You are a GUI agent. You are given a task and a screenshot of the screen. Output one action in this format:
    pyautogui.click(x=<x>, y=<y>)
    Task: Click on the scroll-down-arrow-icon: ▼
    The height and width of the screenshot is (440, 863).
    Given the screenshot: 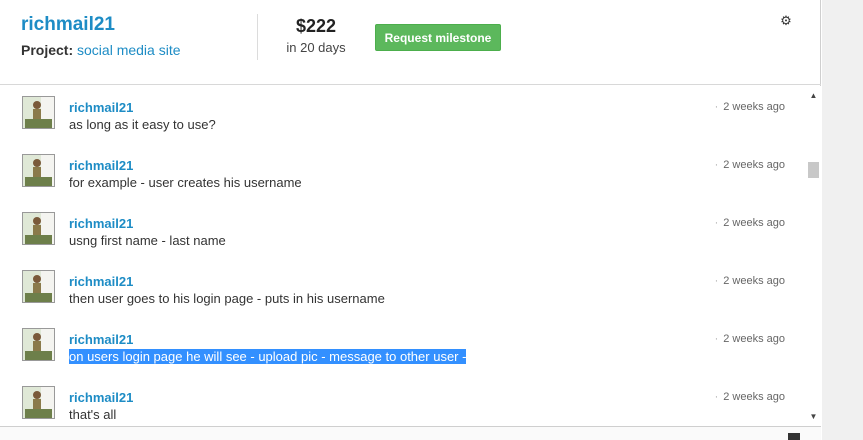 What is the action you would take?
    pyautogui.click(x=813, y=416)
    